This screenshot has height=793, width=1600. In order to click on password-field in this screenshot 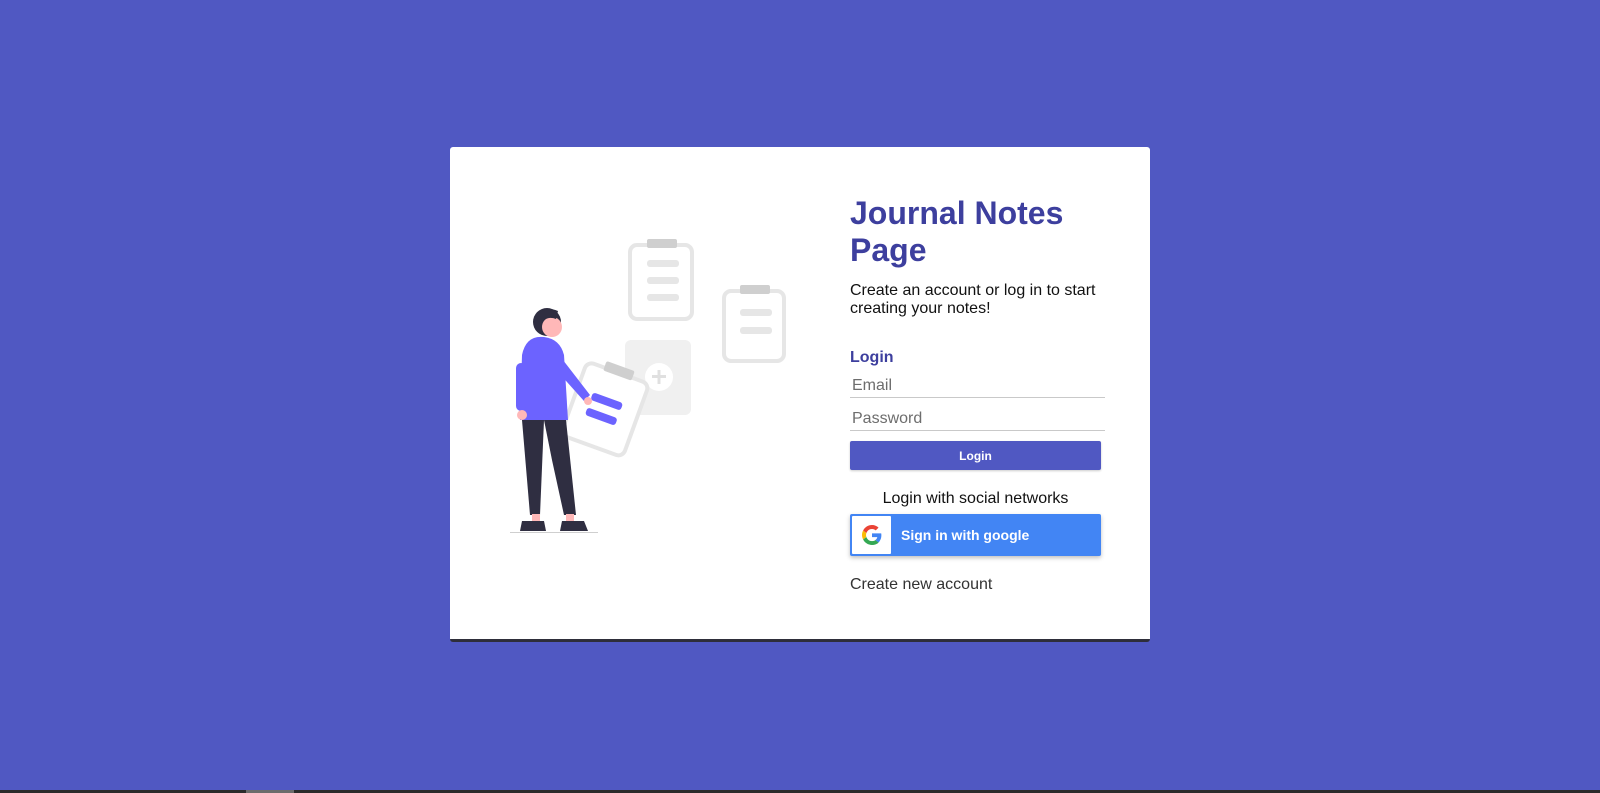, I will do `click(977, 419)`.